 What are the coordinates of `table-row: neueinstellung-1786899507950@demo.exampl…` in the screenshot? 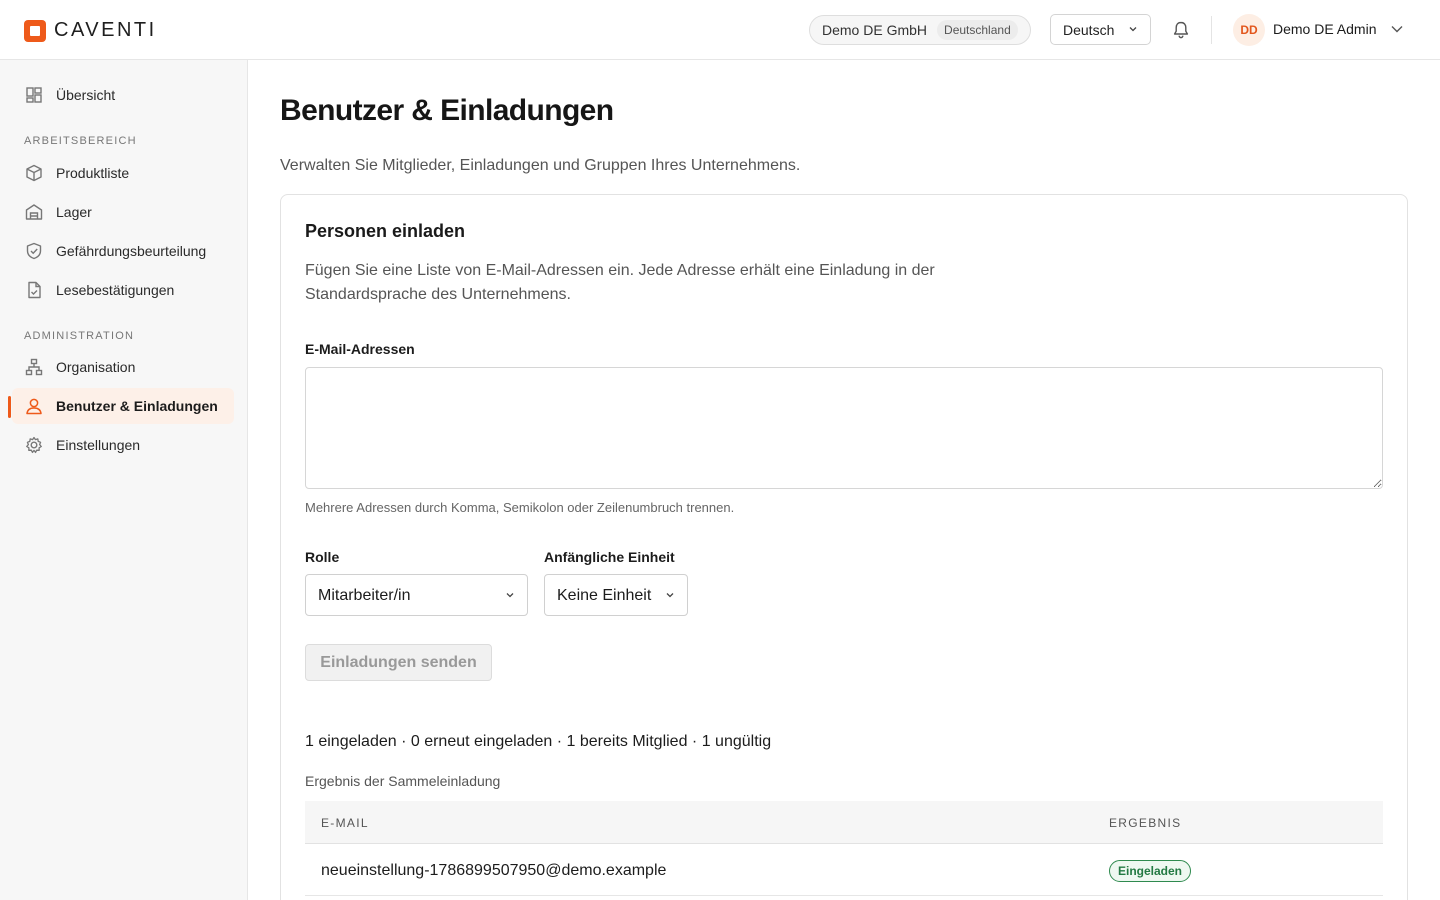 It's located at (844, 870).